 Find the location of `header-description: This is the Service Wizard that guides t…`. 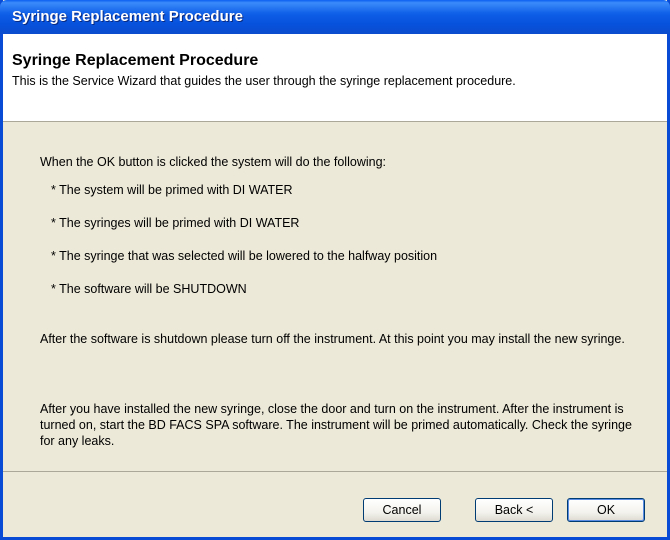

header-description: This is the Service Wizard that guides t… is located at coordinates (264, 81).